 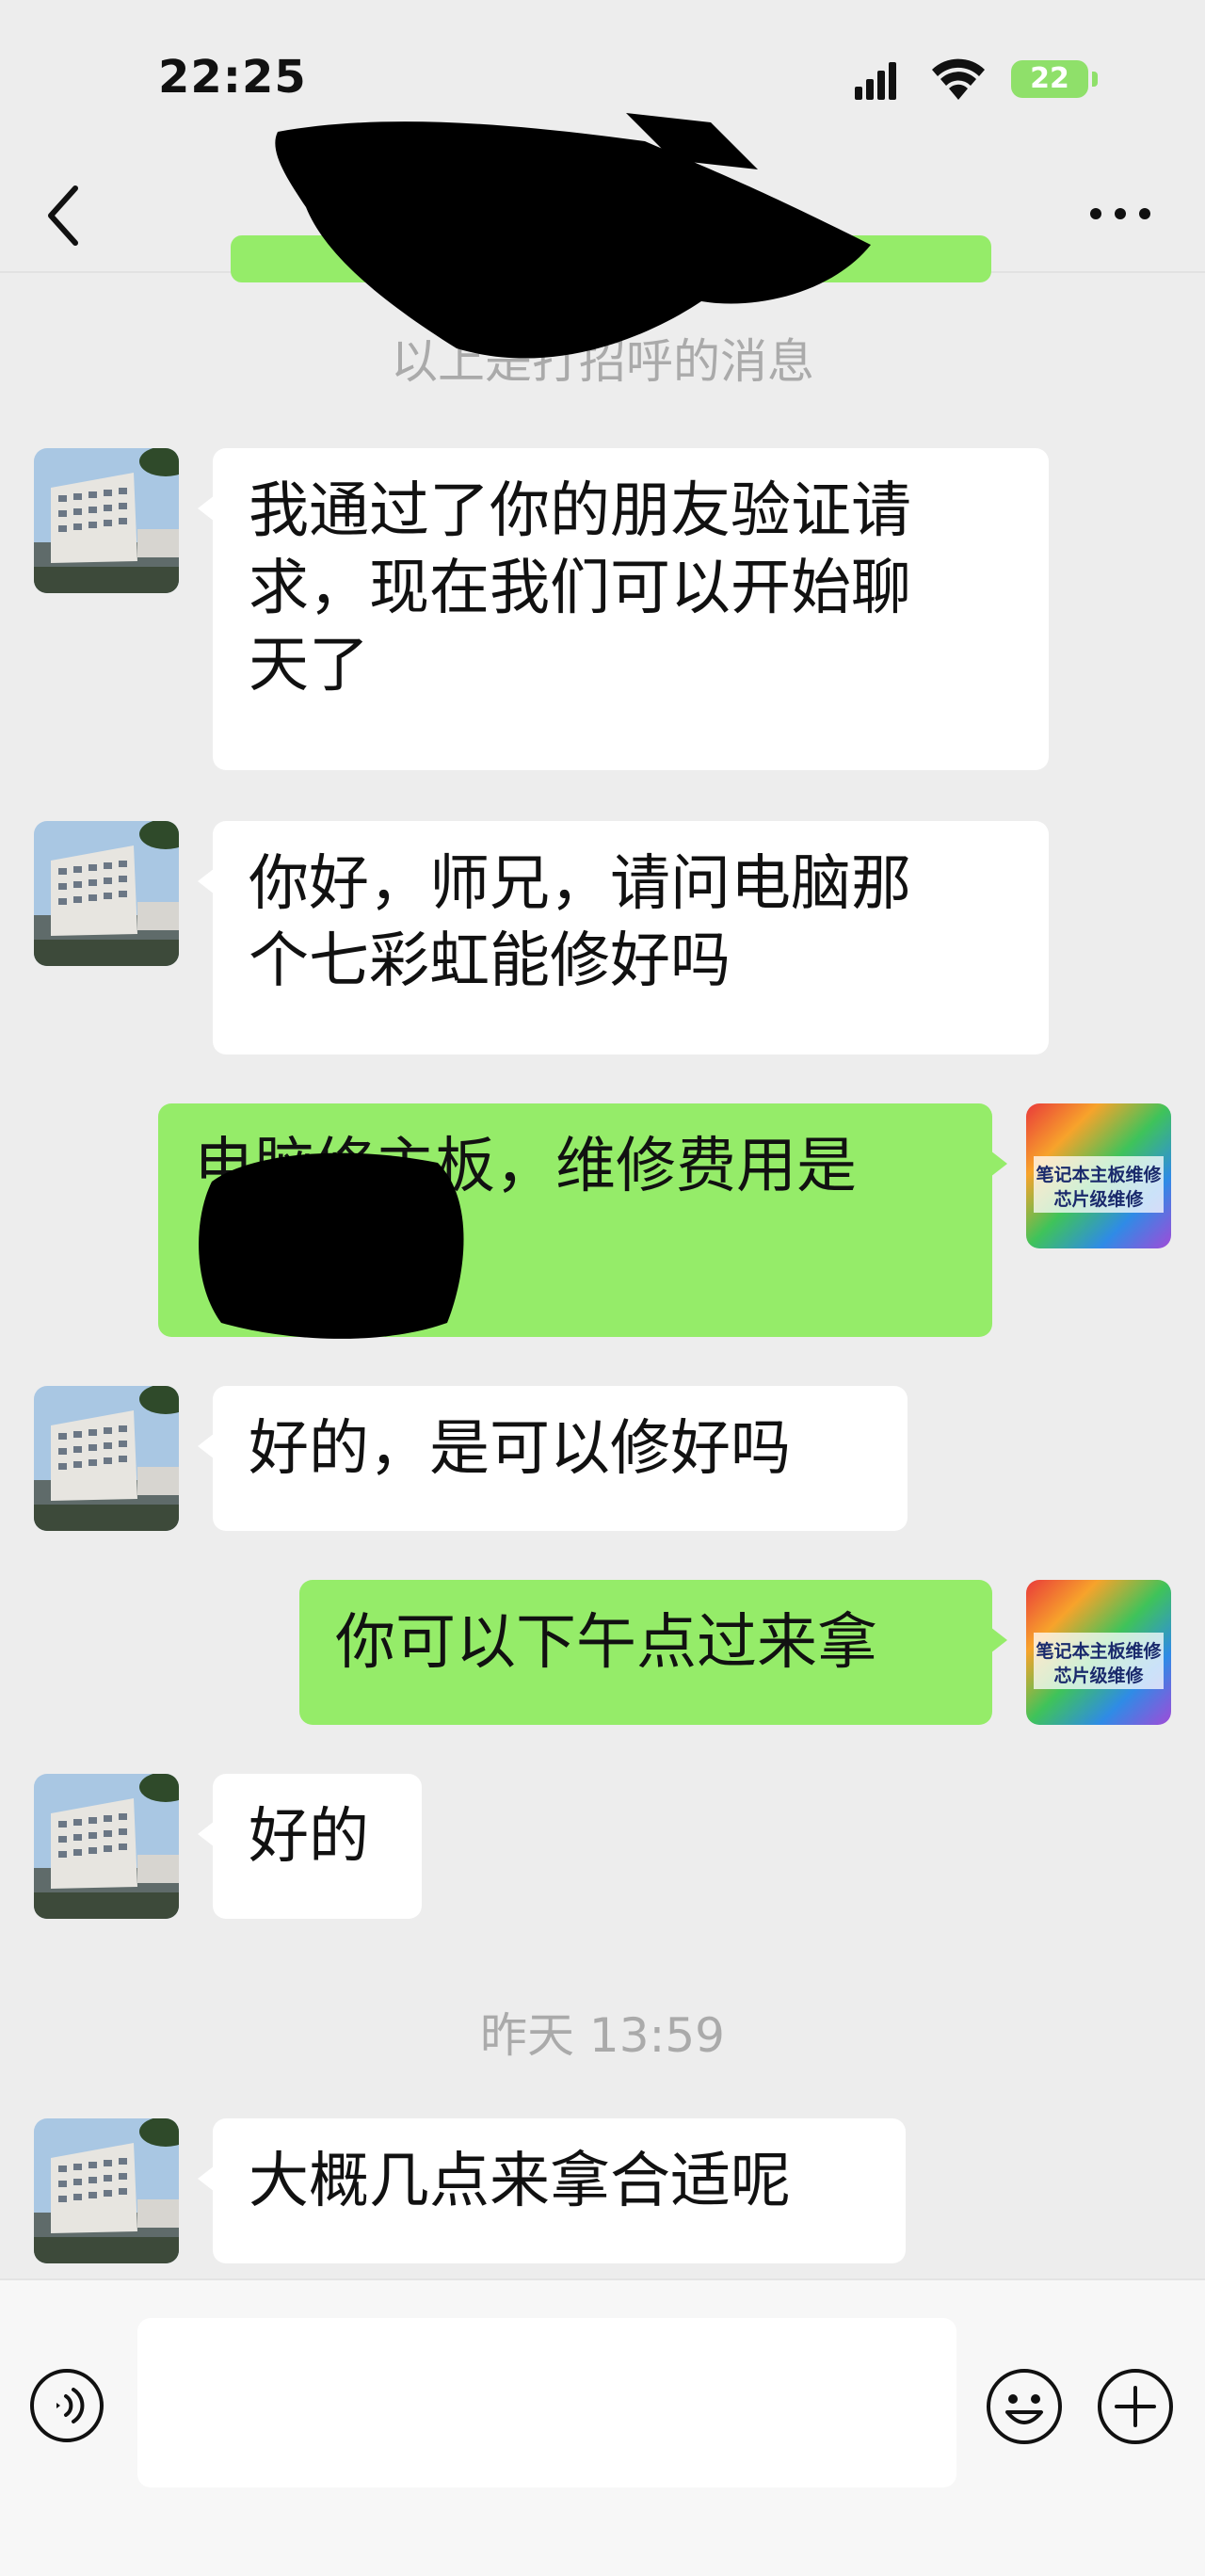 I want to click on input-bar, so click(x=602, y=2427).